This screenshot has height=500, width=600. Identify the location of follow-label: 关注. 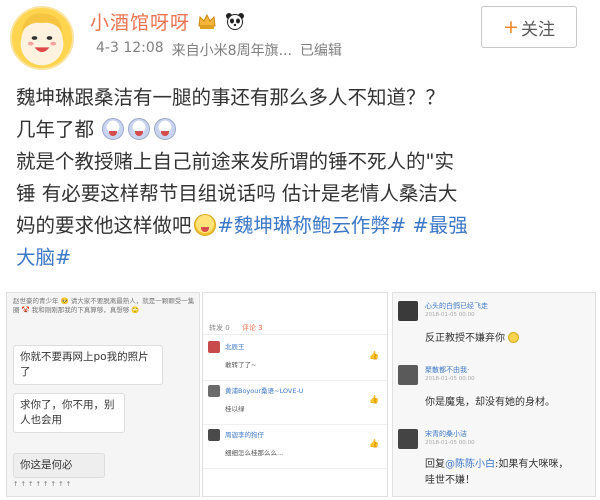
(537, 29).